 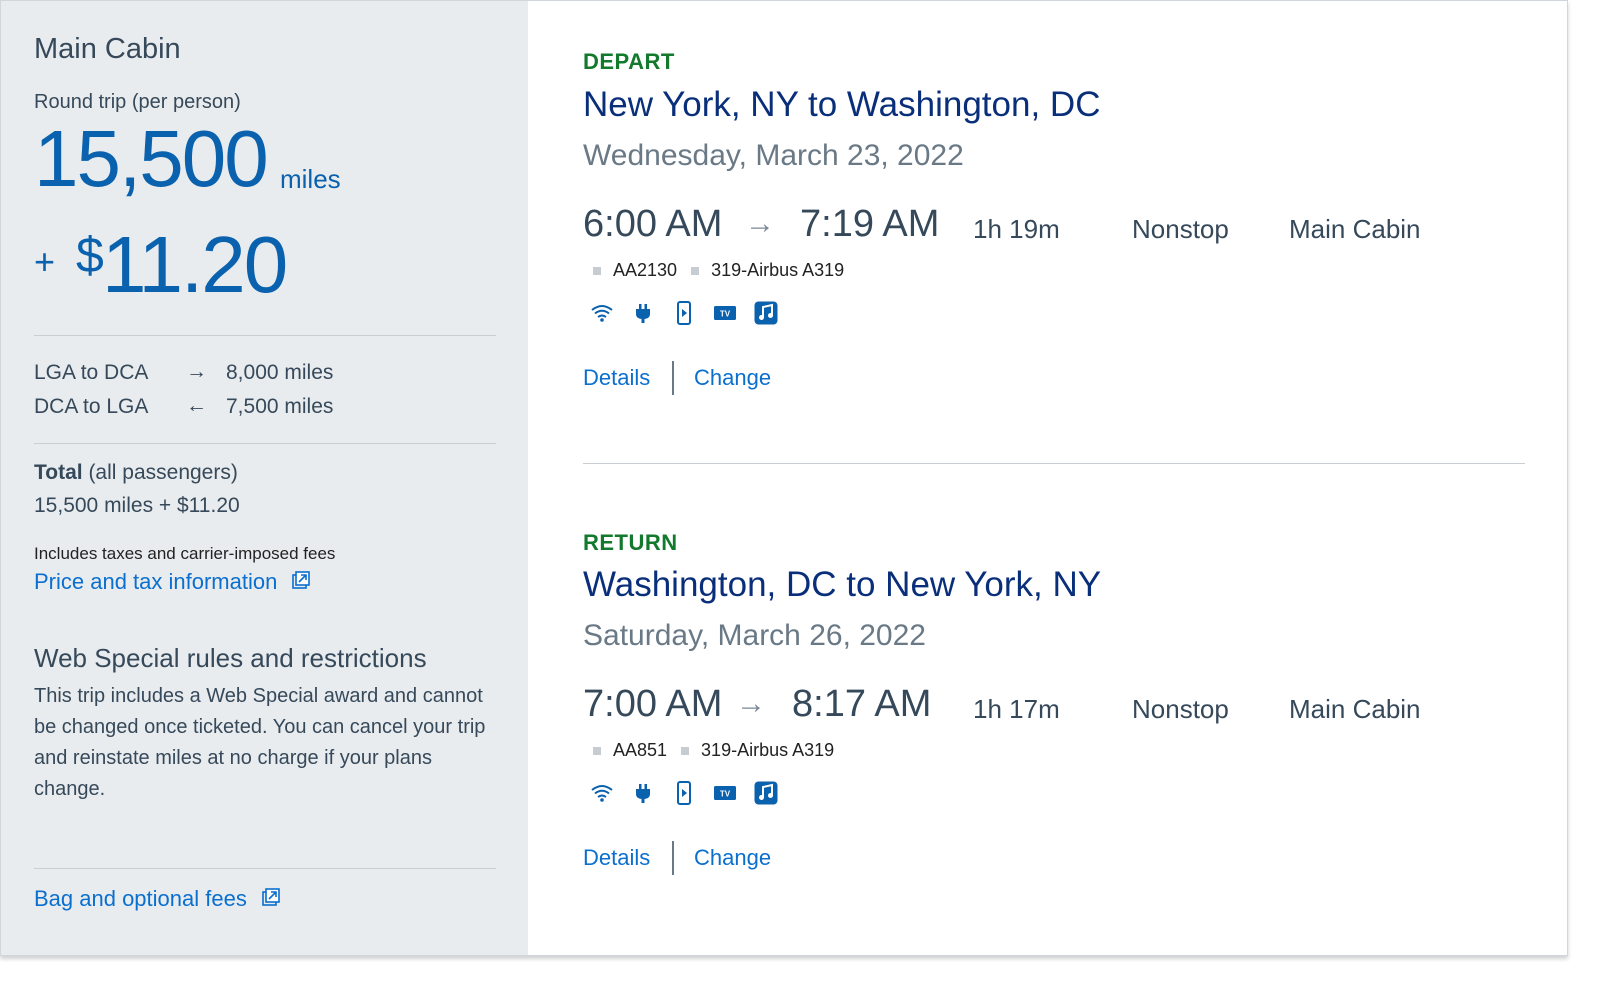 I want to click on flight-number-row: AA851 319-Airbus A319, so click(x=713, y=750).